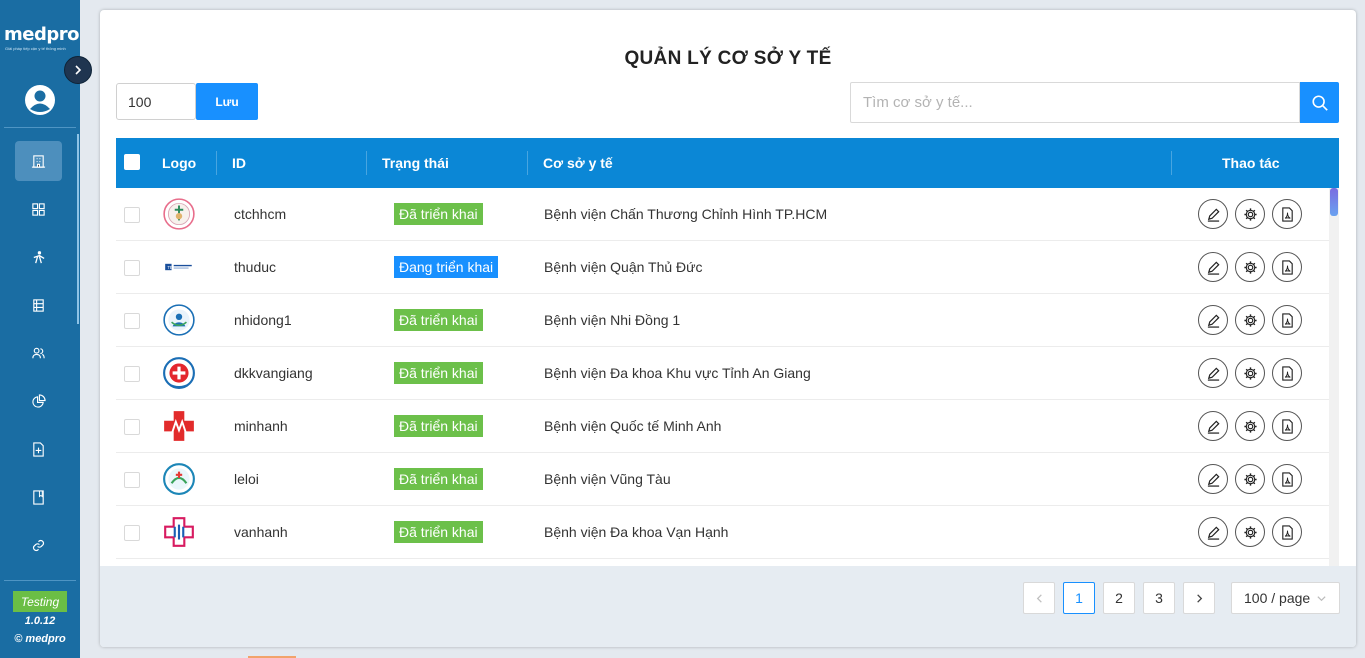  Describe the element at coordinates (1334, 352) in the screenshot. I see `table-scrollbar` at that location.